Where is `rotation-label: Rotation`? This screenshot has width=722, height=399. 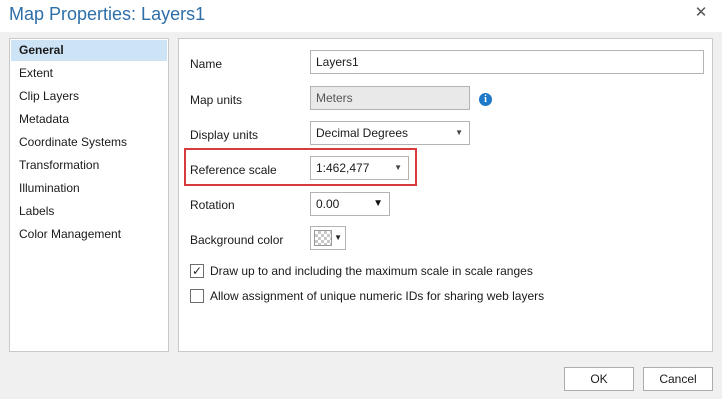
rotation-label: Rotation is located at coordinates (212, 205).